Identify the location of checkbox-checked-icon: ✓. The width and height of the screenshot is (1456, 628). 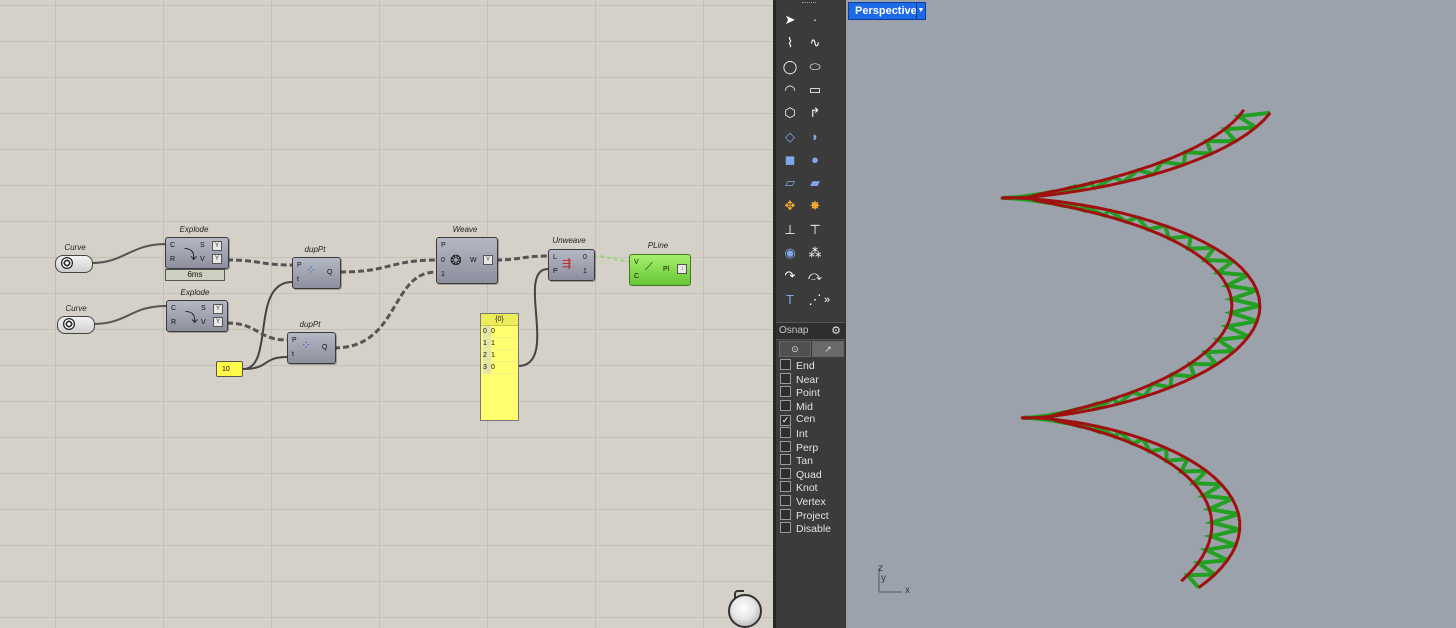
(785, 421).